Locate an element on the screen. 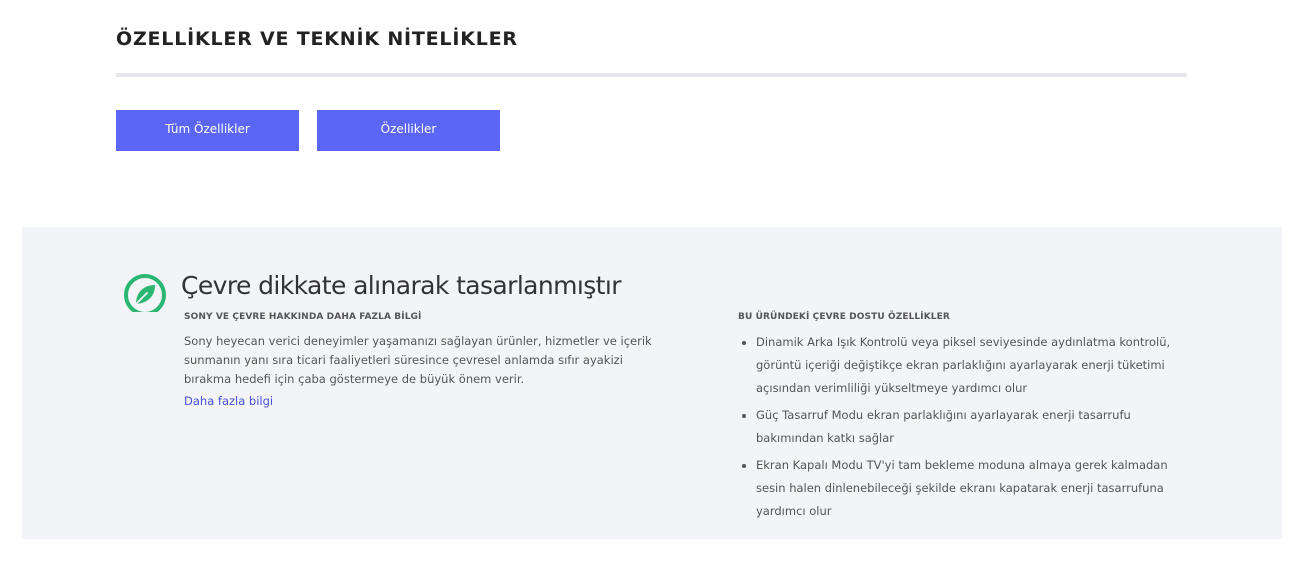 The width and height of the screenshot is (1301, 569). eco-features-subheading: BU ÜRÜNDEKİ ÇEVRE DOSTU ÖZELLİKLER is located at coordinates (844, 317).